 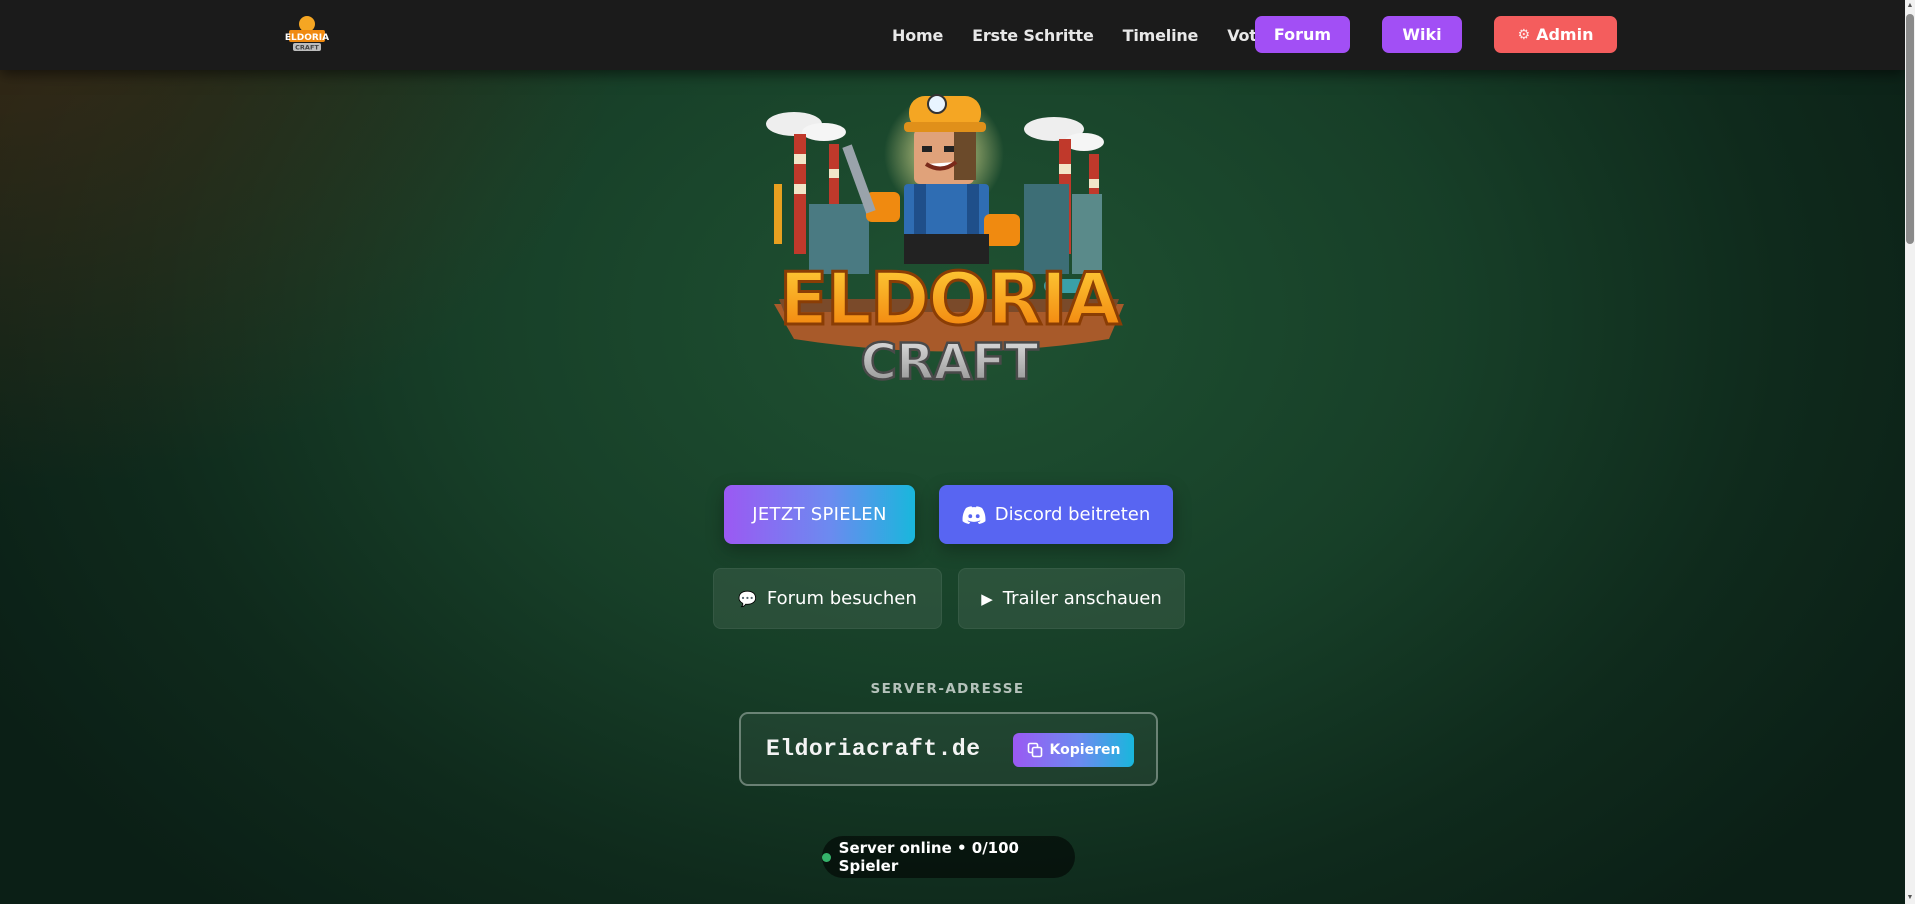 What do you see at coordinates (947, 689) in the screenshot?
I see `server-address-label: SERVER-ADRESSE` at bounding box center [947, 689].